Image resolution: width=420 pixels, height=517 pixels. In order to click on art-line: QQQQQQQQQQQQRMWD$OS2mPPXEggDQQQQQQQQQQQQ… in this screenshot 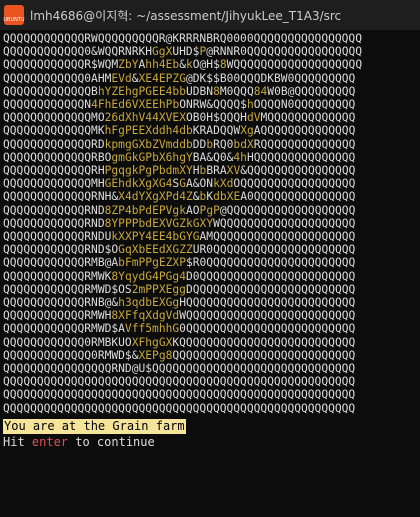, I will do `click(179, 289)`.